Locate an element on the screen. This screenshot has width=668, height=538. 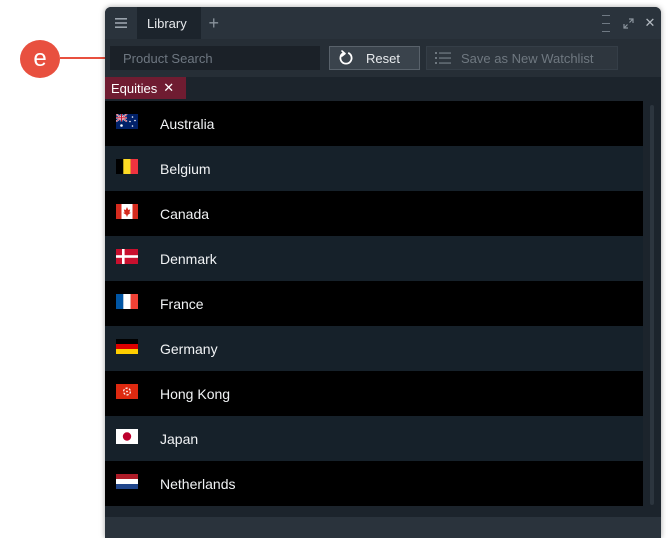
tab-library: Library is located at coordinates (169, 23).